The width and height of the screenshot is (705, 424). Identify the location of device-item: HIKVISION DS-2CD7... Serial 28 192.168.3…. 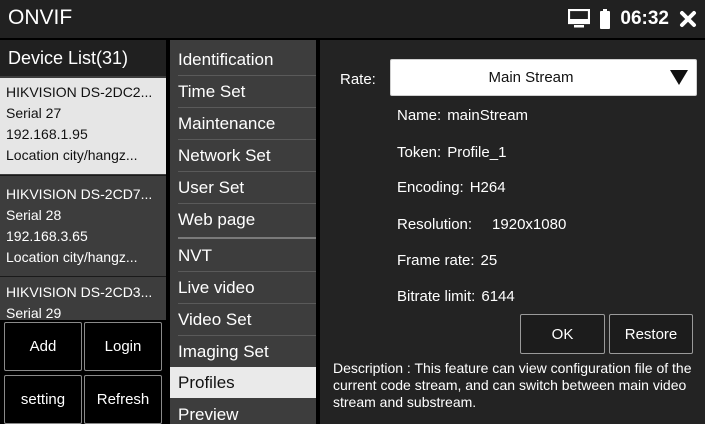
(83, 228).